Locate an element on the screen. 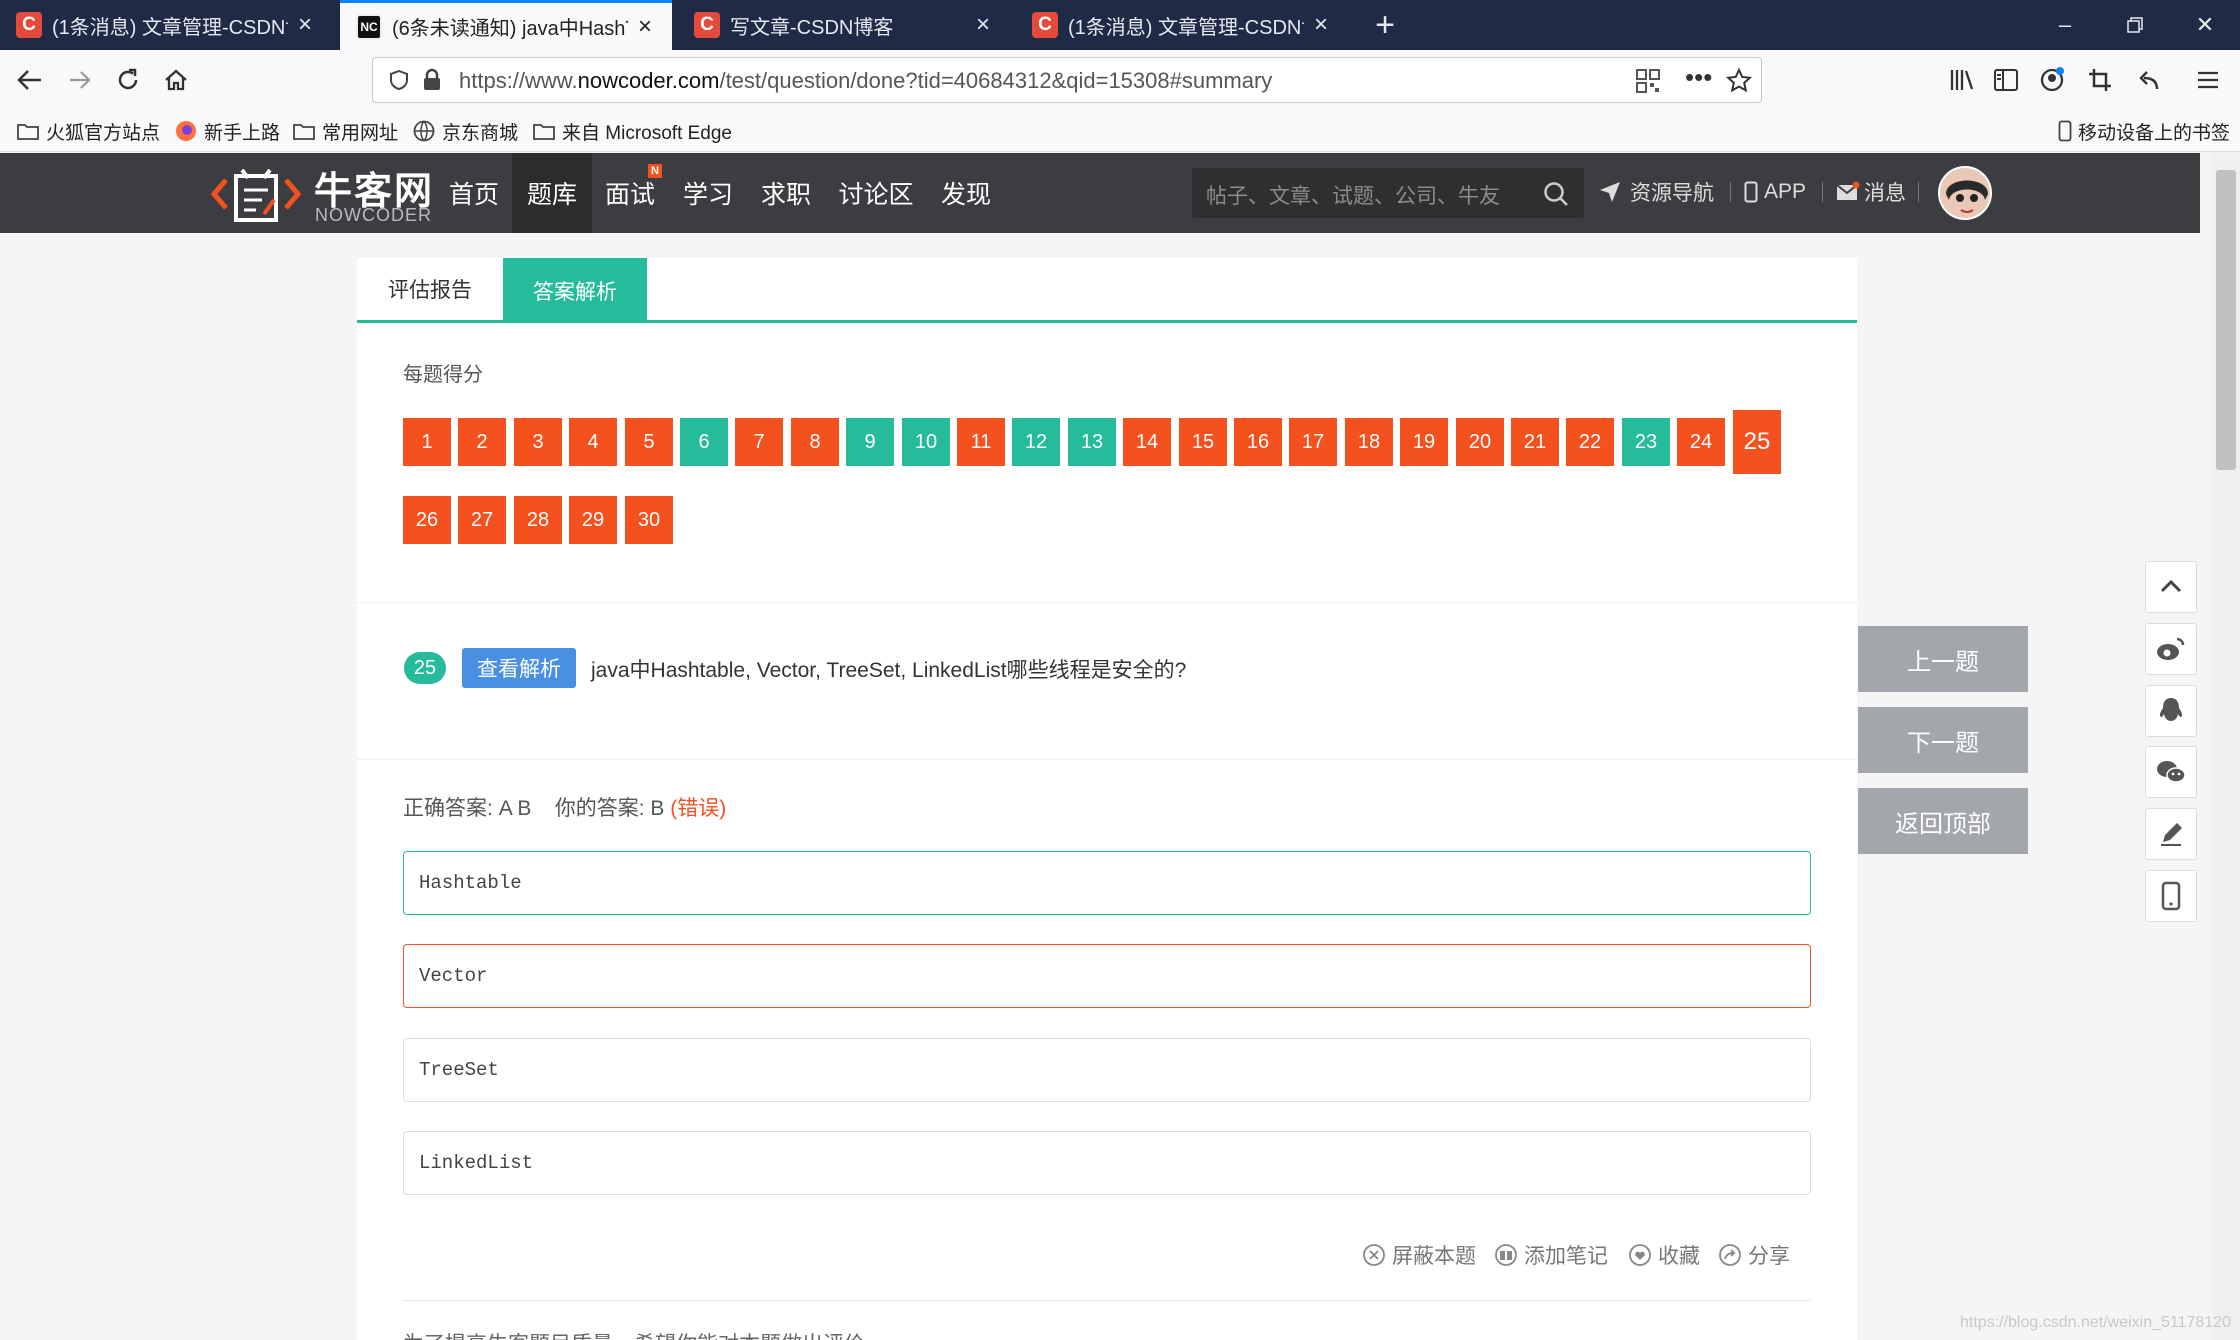 This screenshot has height=1340, width=2240. tab-answer-analysis: 答案解析 is located at coordinates (575, 290).